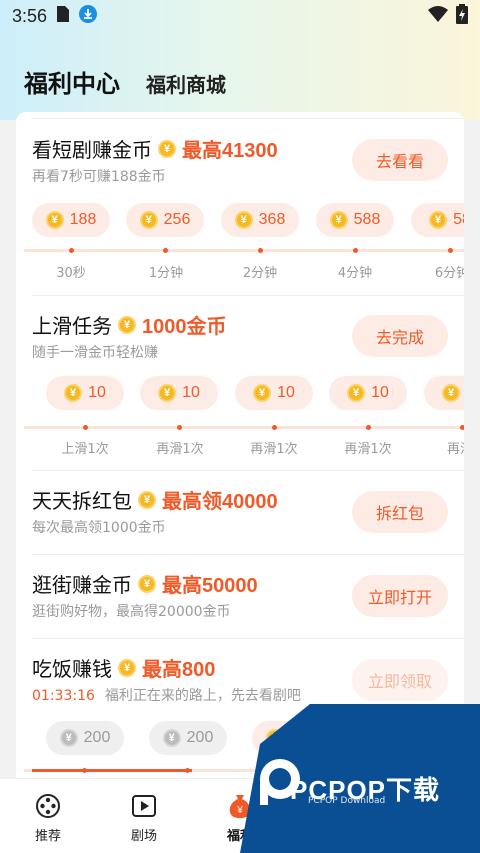 The height and width of the screenshot is (853, 480). Describe the element at coordinates (144, 817) in the screenshot. I see `nav-item-theater: 剧场` at that location.